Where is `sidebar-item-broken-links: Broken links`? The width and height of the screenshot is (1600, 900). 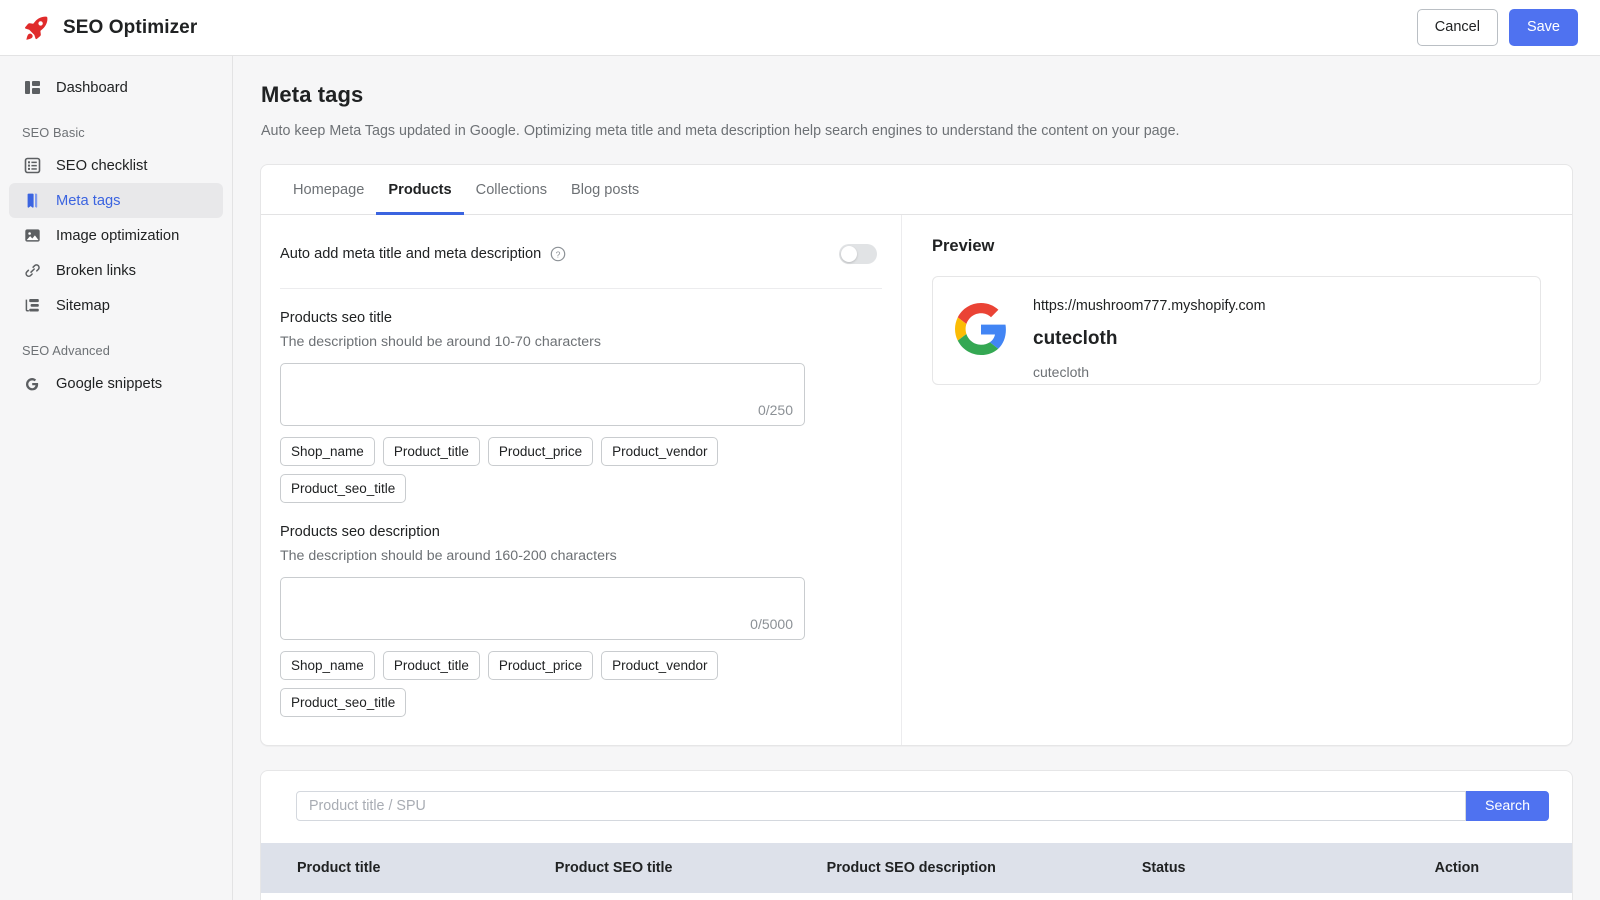 sidebar-item-broken-links: Broken links is located at coordinates (116, 270).